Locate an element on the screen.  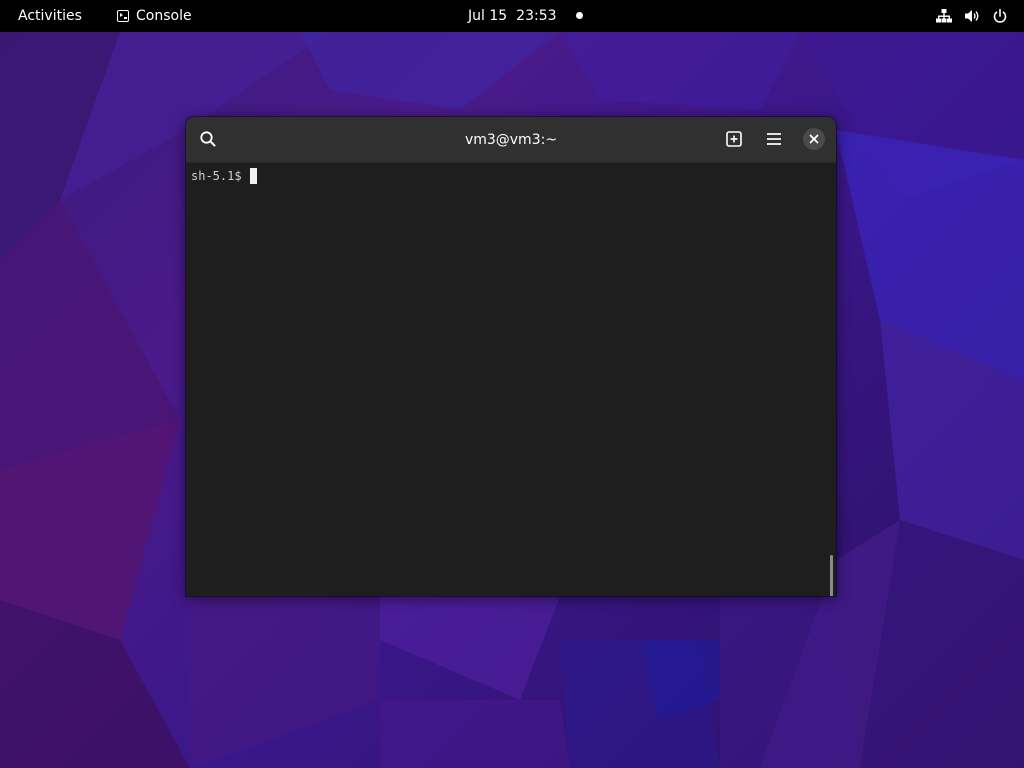
new-tab-icon is located at coordinates (734, 139).